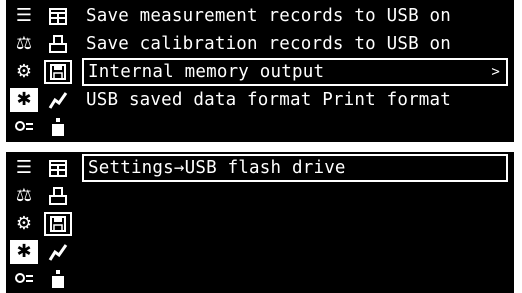 Image resolution: width=522 pixels, height=293 pixels. I want to click on menu-item-label: USB saved data format Print format, so click(269, 100).